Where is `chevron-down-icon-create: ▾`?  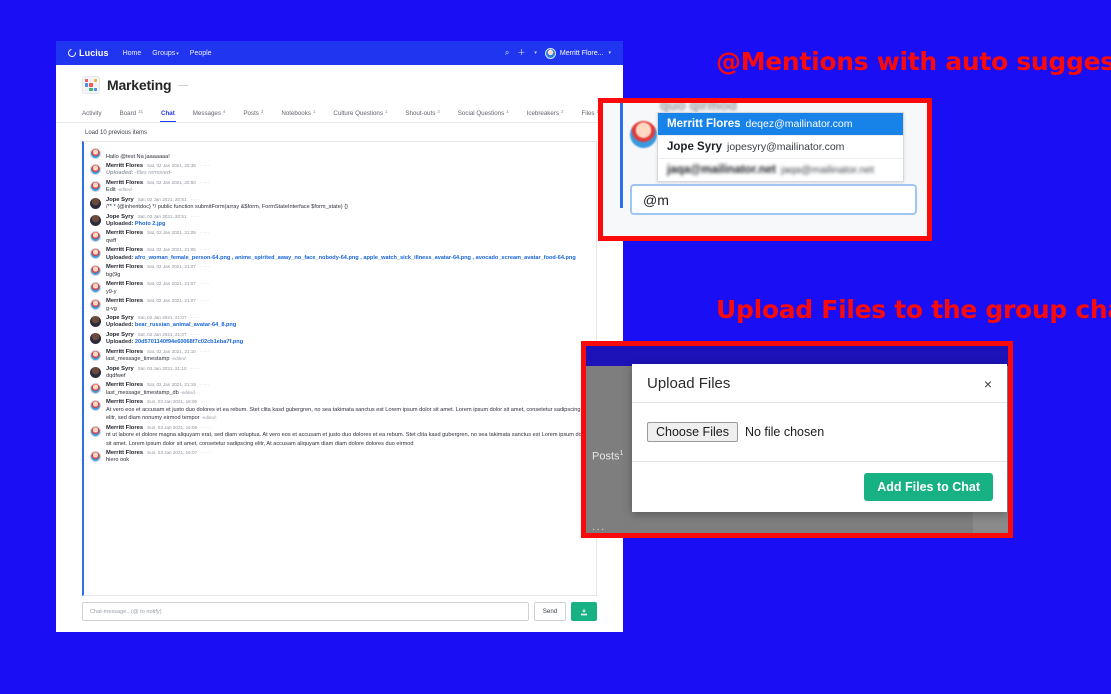 chevron-down-icon-create: ▾ is located at coordinates (535, 53).